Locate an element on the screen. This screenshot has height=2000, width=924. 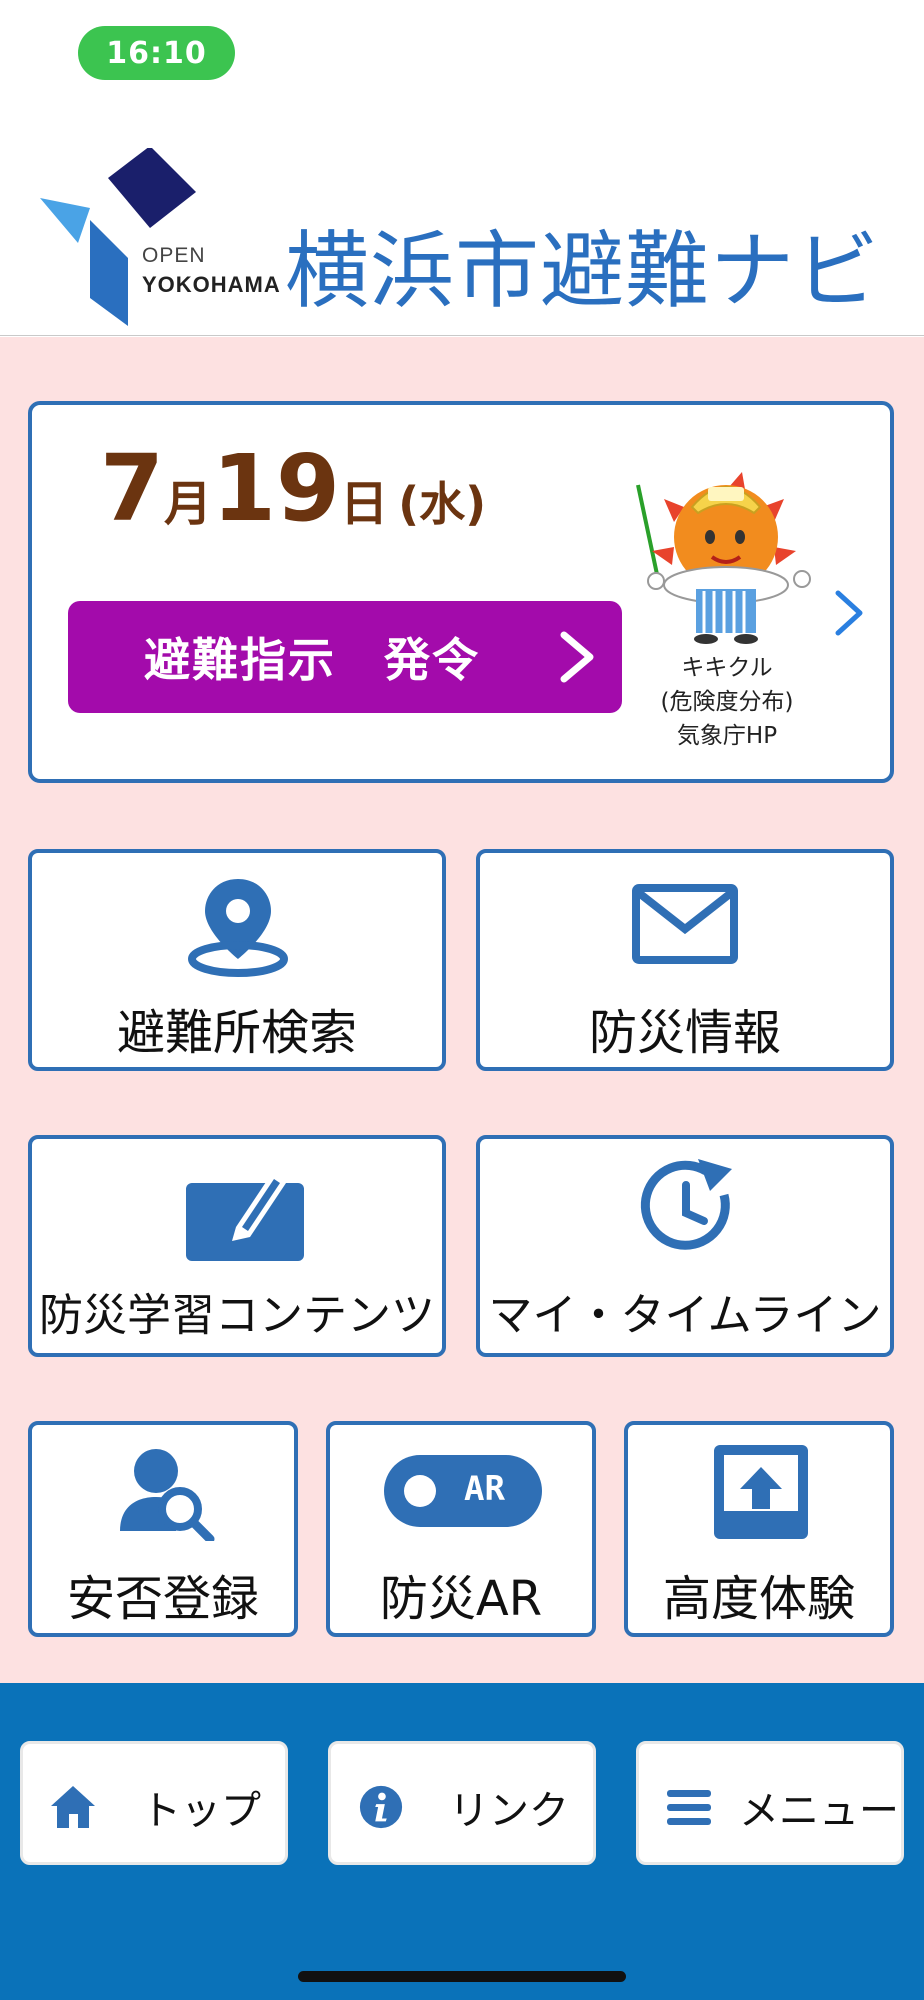
date-day: 19 is located at coordinates (276, 488).